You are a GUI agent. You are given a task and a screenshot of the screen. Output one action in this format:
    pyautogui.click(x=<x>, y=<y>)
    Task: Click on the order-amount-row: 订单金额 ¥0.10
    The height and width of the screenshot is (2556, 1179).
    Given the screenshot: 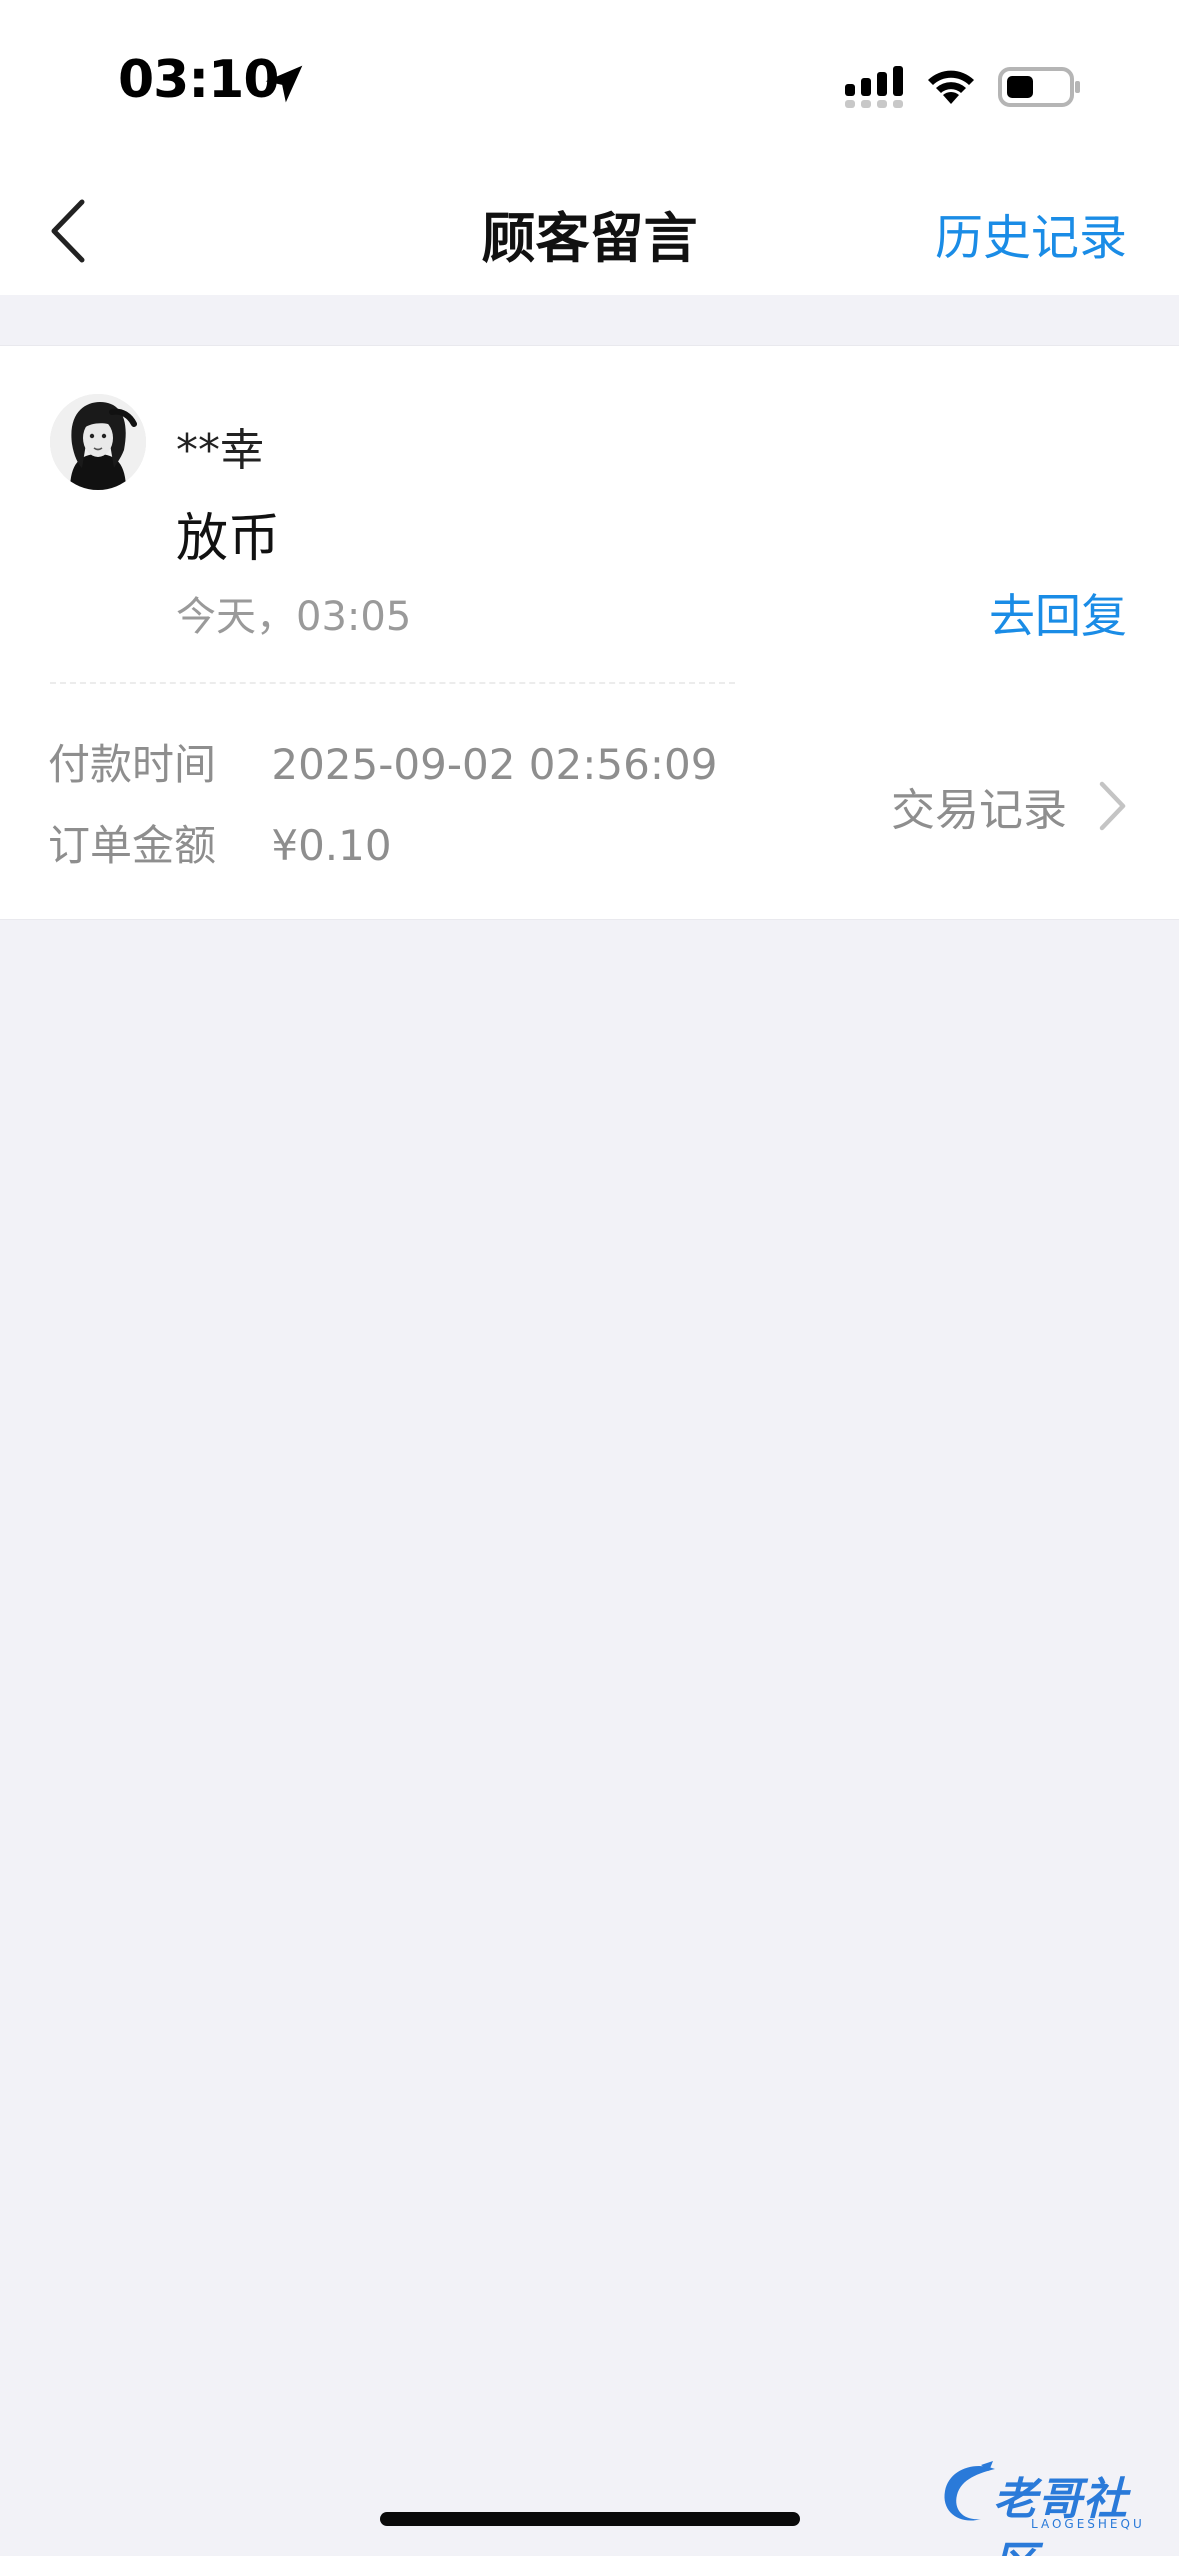 What is the action you would take?
    pyautogui.click(x=220, y=842)
    